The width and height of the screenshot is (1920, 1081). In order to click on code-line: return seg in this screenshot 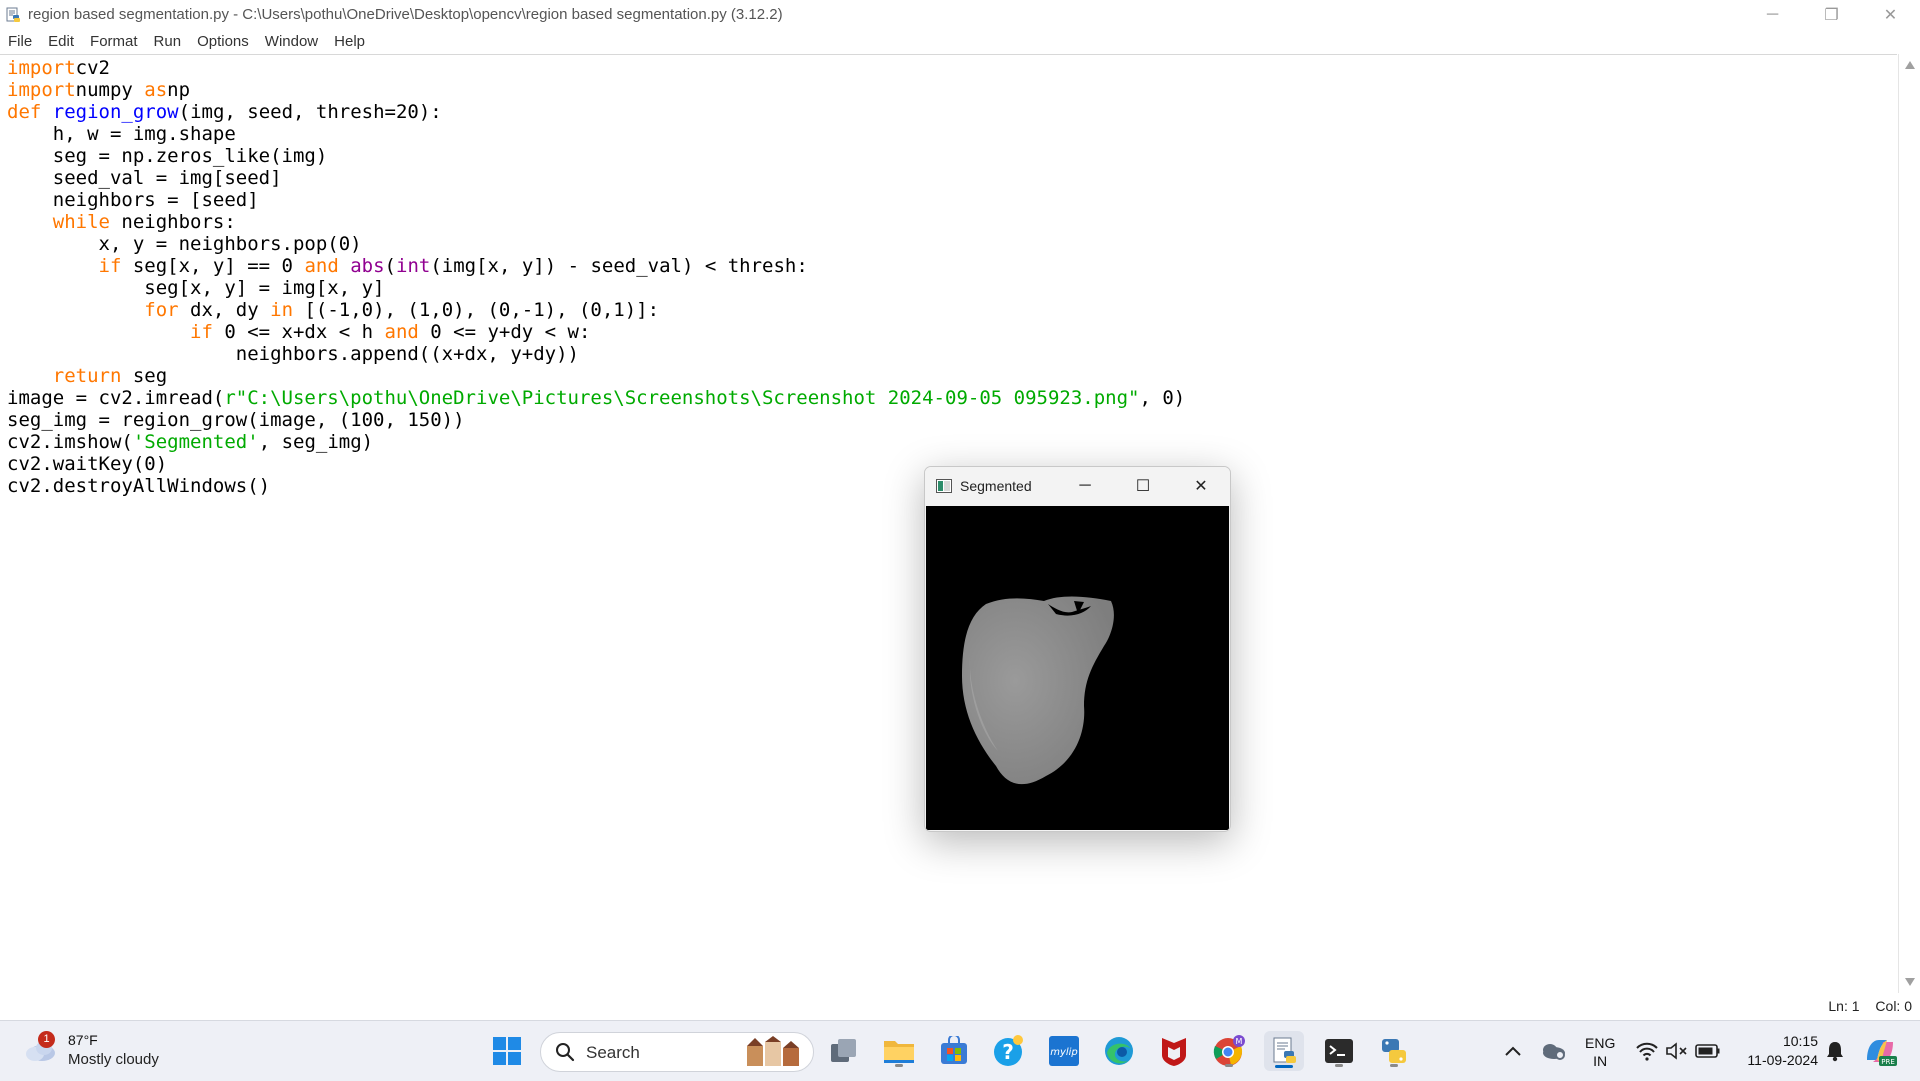, I will do `click(596, 376)`.